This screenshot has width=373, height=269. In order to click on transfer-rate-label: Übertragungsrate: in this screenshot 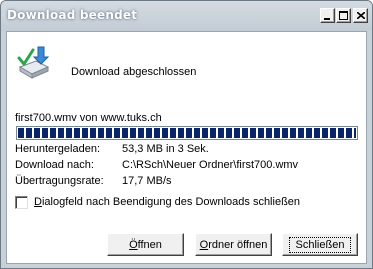, I will do `click(59, 181)`.